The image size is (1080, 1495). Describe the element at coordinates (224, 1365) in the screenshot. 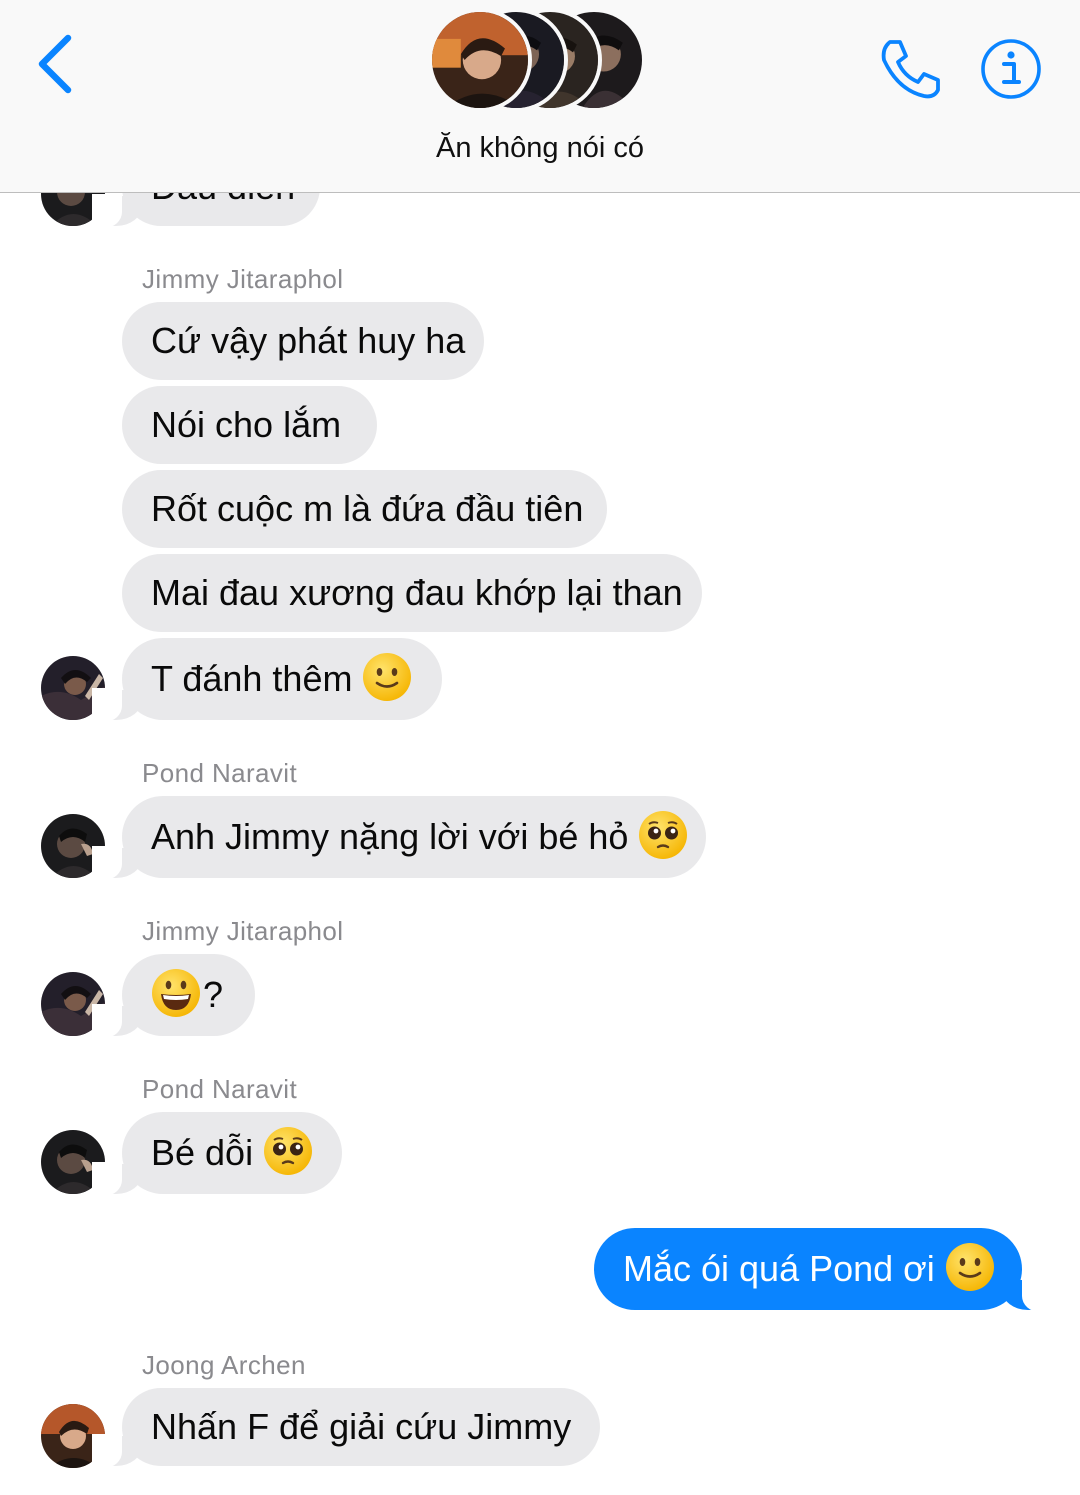

I see `sender-name: Joong Archen` at that location.